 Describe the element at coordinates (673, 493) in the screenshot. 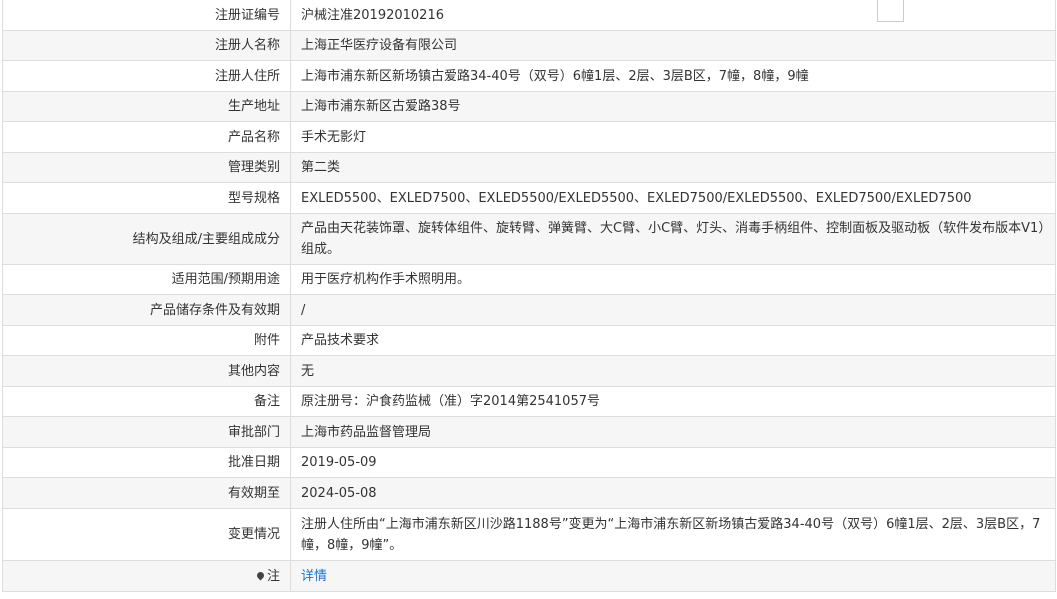

I see `field-value: 2024-05-08` at that location.